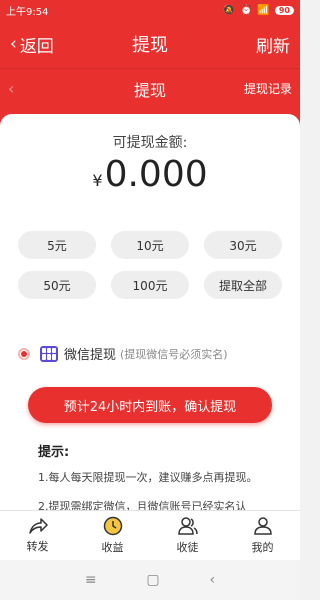  What do you see at coordinates (263, 10) in the screenshot?
I see `wifi-icon: 📶` at bounding box center [263, 10].